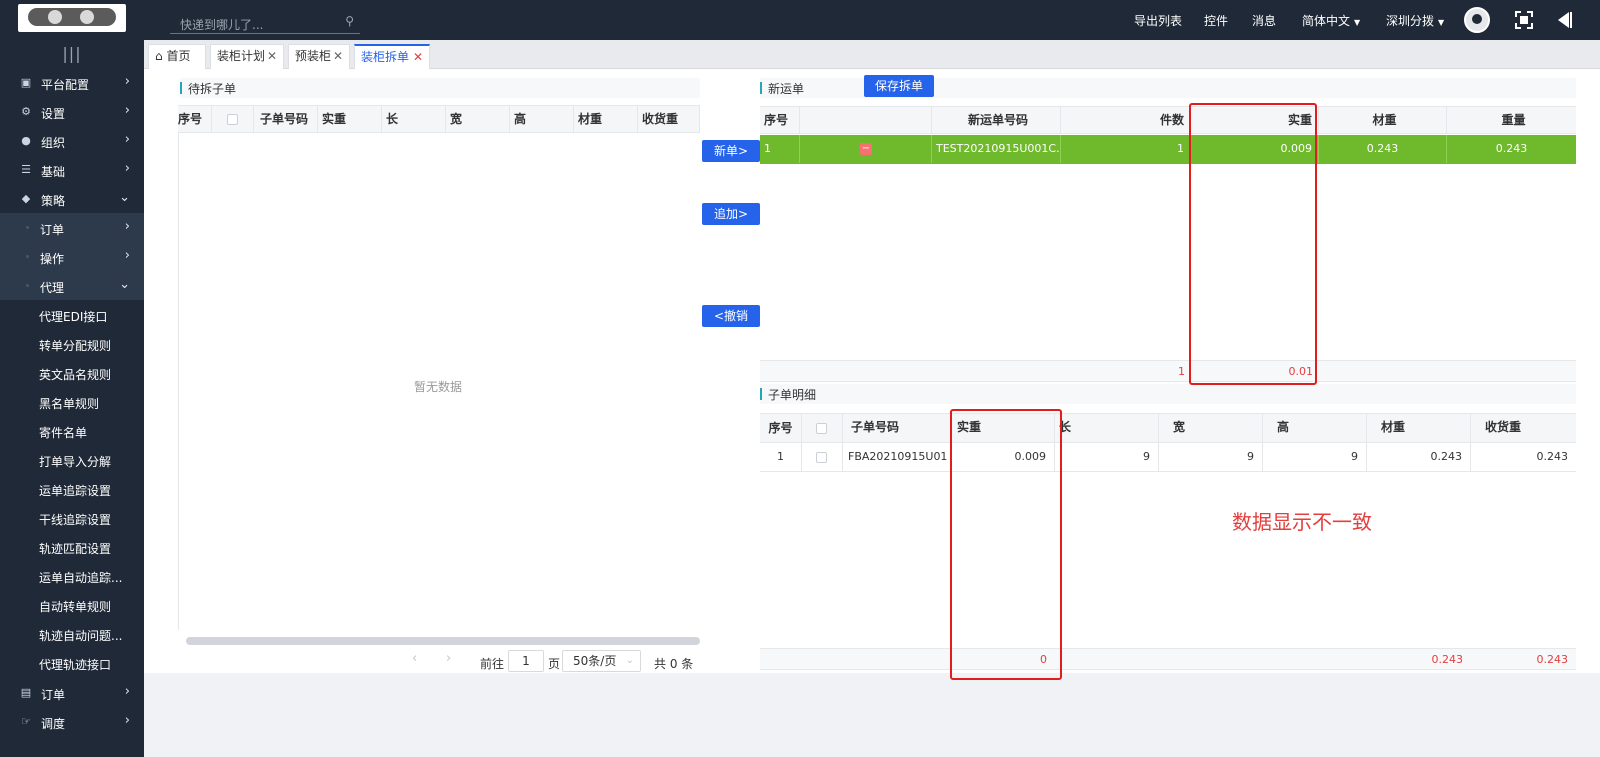 The image size is (1600, 757). Describe the element at coordinates (414, 658) in the screenshot. I see `prev-page-icon: ‹` at that location.